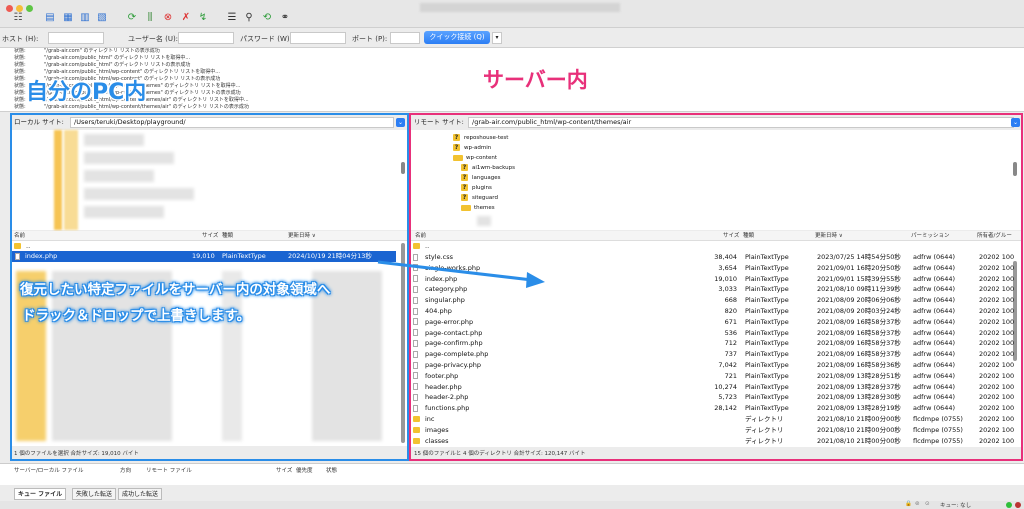 The image size is (1024, 509). What do you see at coordinates (927, 504) in the screenshot?
I see `filter-status-icon: ⊙` at bounding box center [927, 504].